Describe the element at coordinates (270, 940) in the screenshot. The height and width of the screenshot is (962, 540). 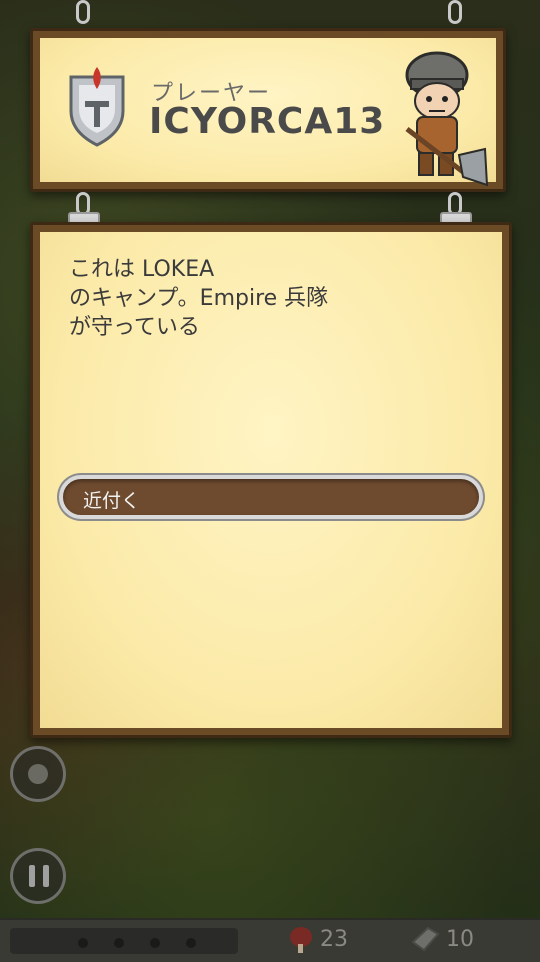
I see `resource-bar: 23 10` at that location.